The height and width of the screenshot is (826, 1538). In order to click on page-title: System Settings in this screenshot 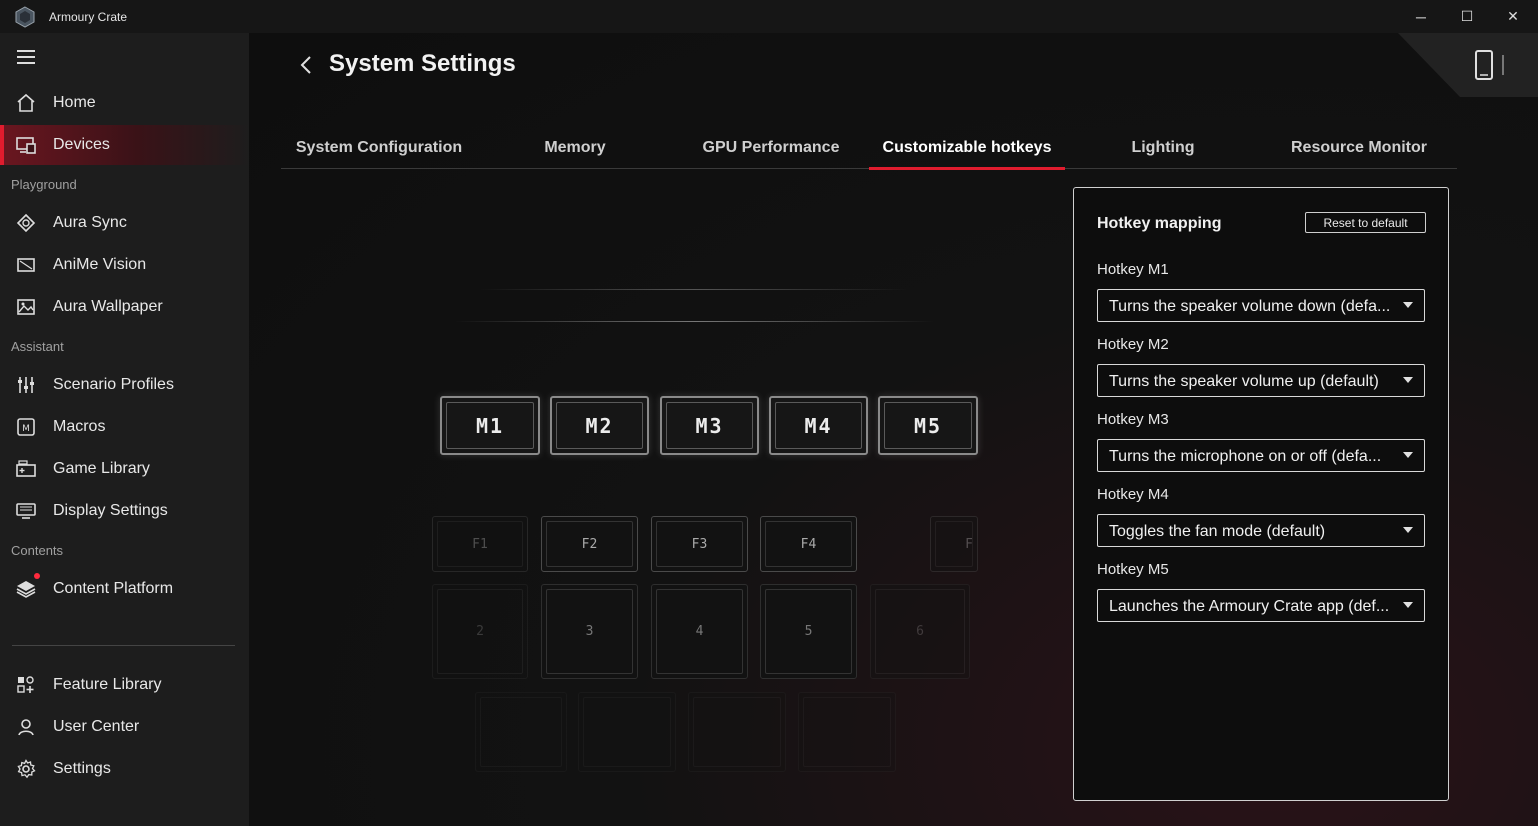, I will do `click(422, 63)`.